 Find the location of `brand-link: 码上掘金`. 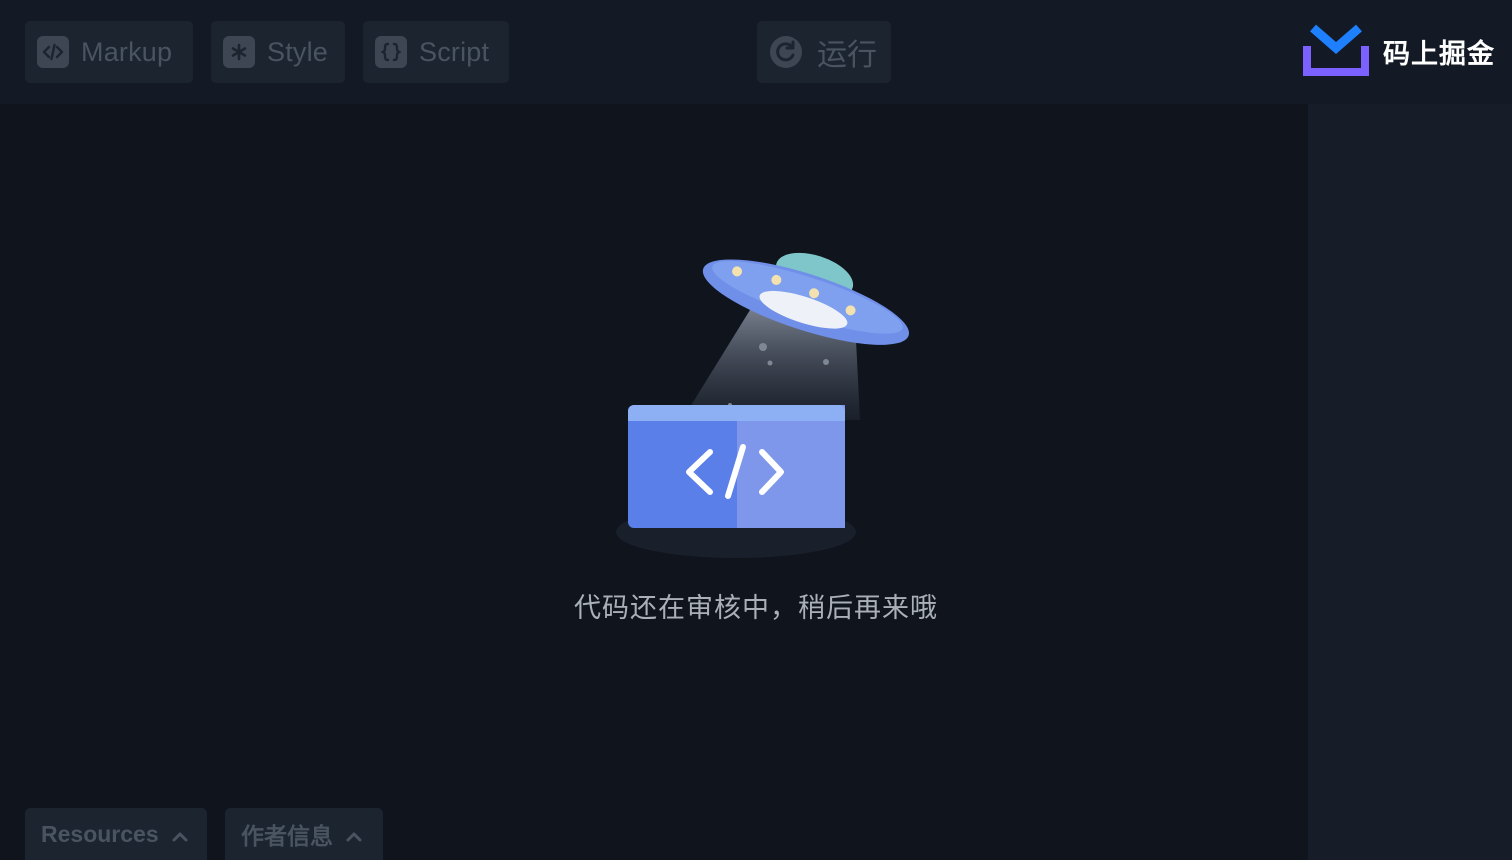

brand-link: 码上掘金 is located at coordinates (1399, 51).